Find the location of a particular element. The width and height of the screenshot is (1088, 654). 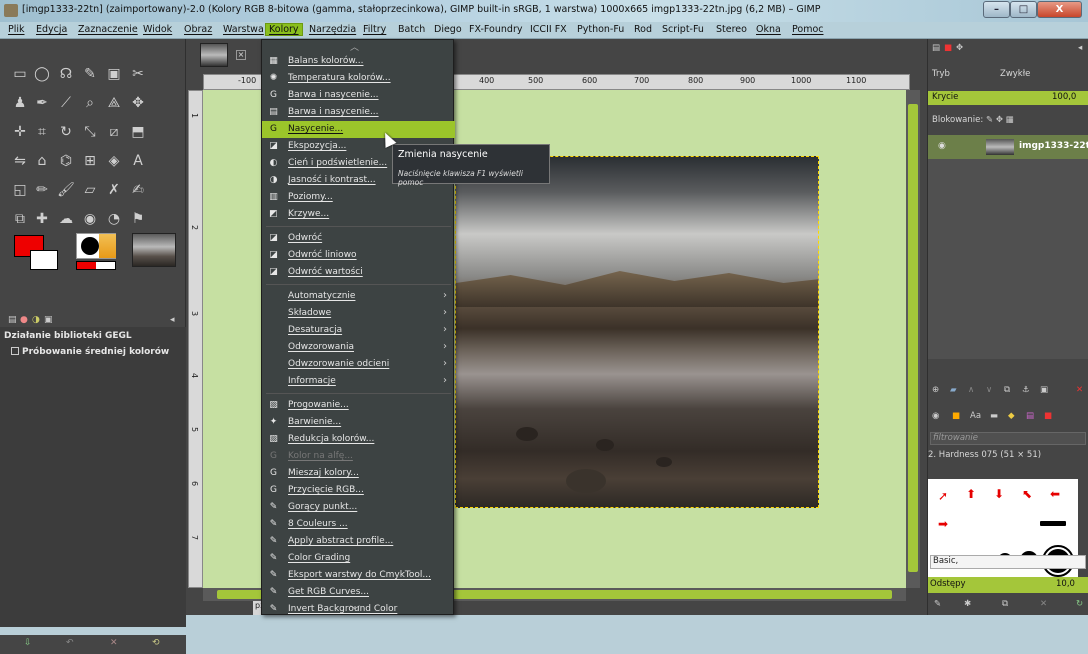

menu-diego: Diego is located at coordinates (448, 29).